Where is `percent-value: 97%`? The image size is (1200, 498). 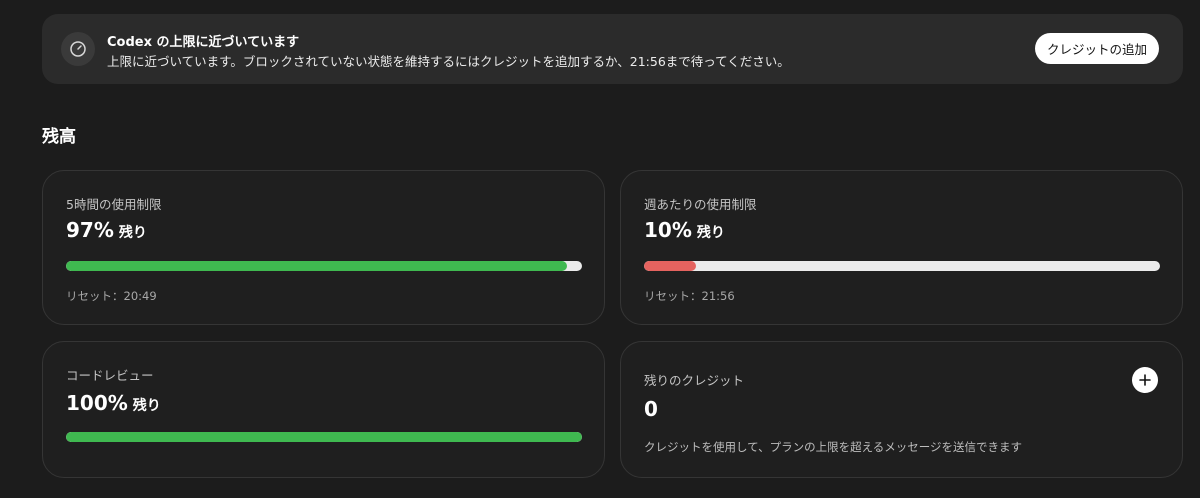
percent-value: 97% is located at coordinates (90, 230).